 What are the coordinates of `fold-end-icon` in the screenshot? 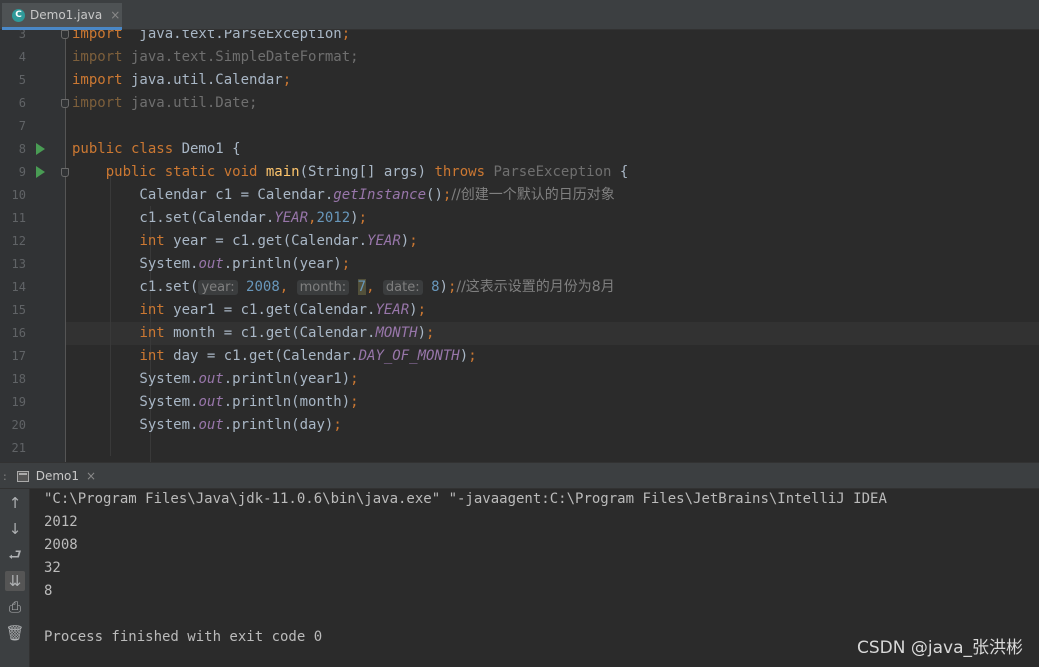 It's located at (65, 103).